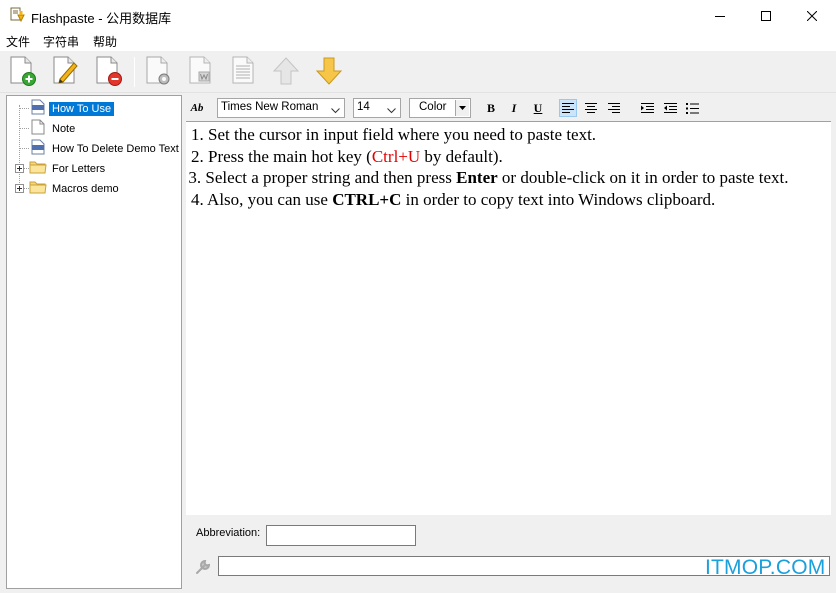 The image size is (836, 593). I want to click on italic-button: I, so click(514, 108).